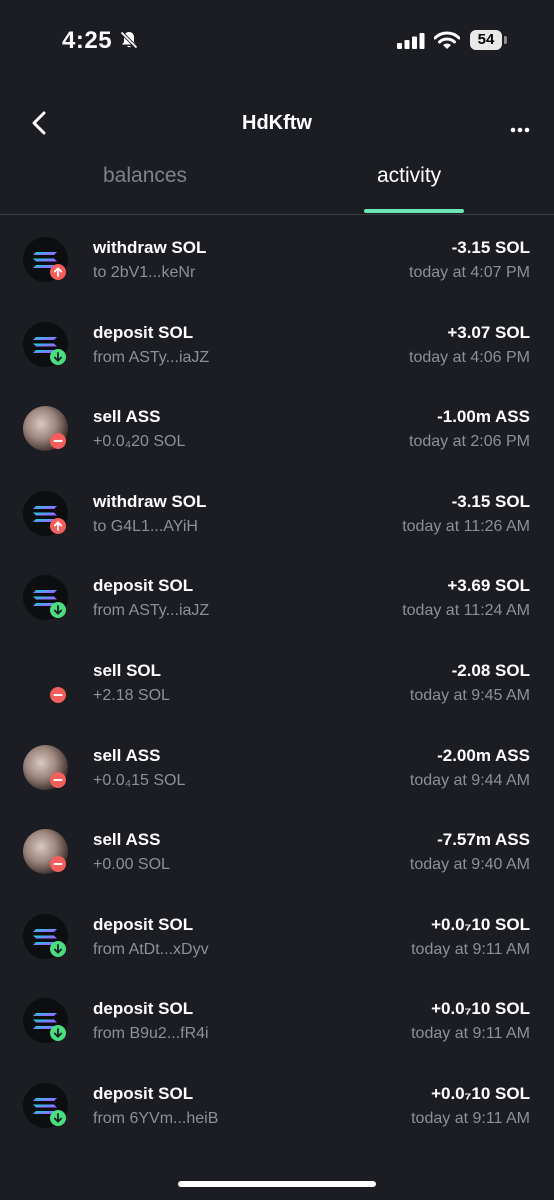 Image resolution: width=554 pixels, height=1200 pixels. I want to click on status-bar: 4:25 54, so click(277, 40).